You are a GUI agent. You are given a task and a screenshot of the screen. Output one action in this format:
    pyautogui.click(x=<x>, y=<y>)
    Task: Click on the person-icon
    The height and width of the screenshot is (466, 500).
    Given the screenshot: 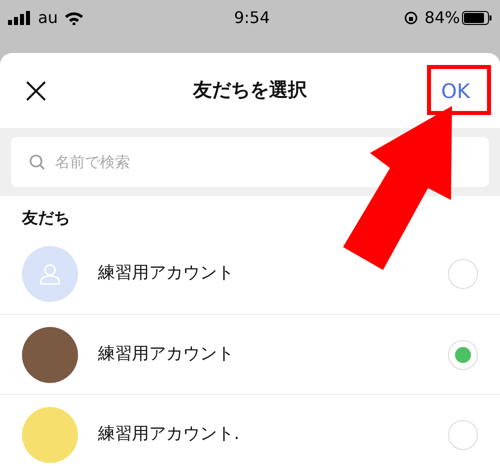 What is the action you would take?
    pyautogui.click(x=50, y=274)
    